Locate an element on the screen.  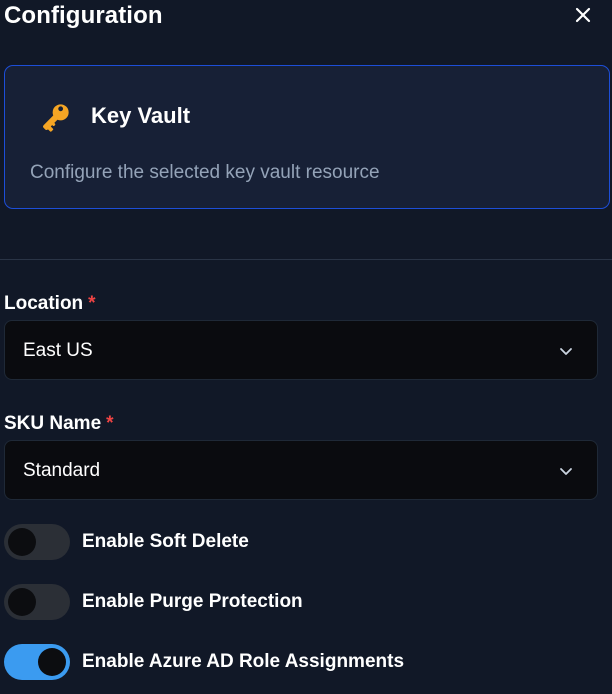
purge-protection-toggle is located at coordinates (37, 602).